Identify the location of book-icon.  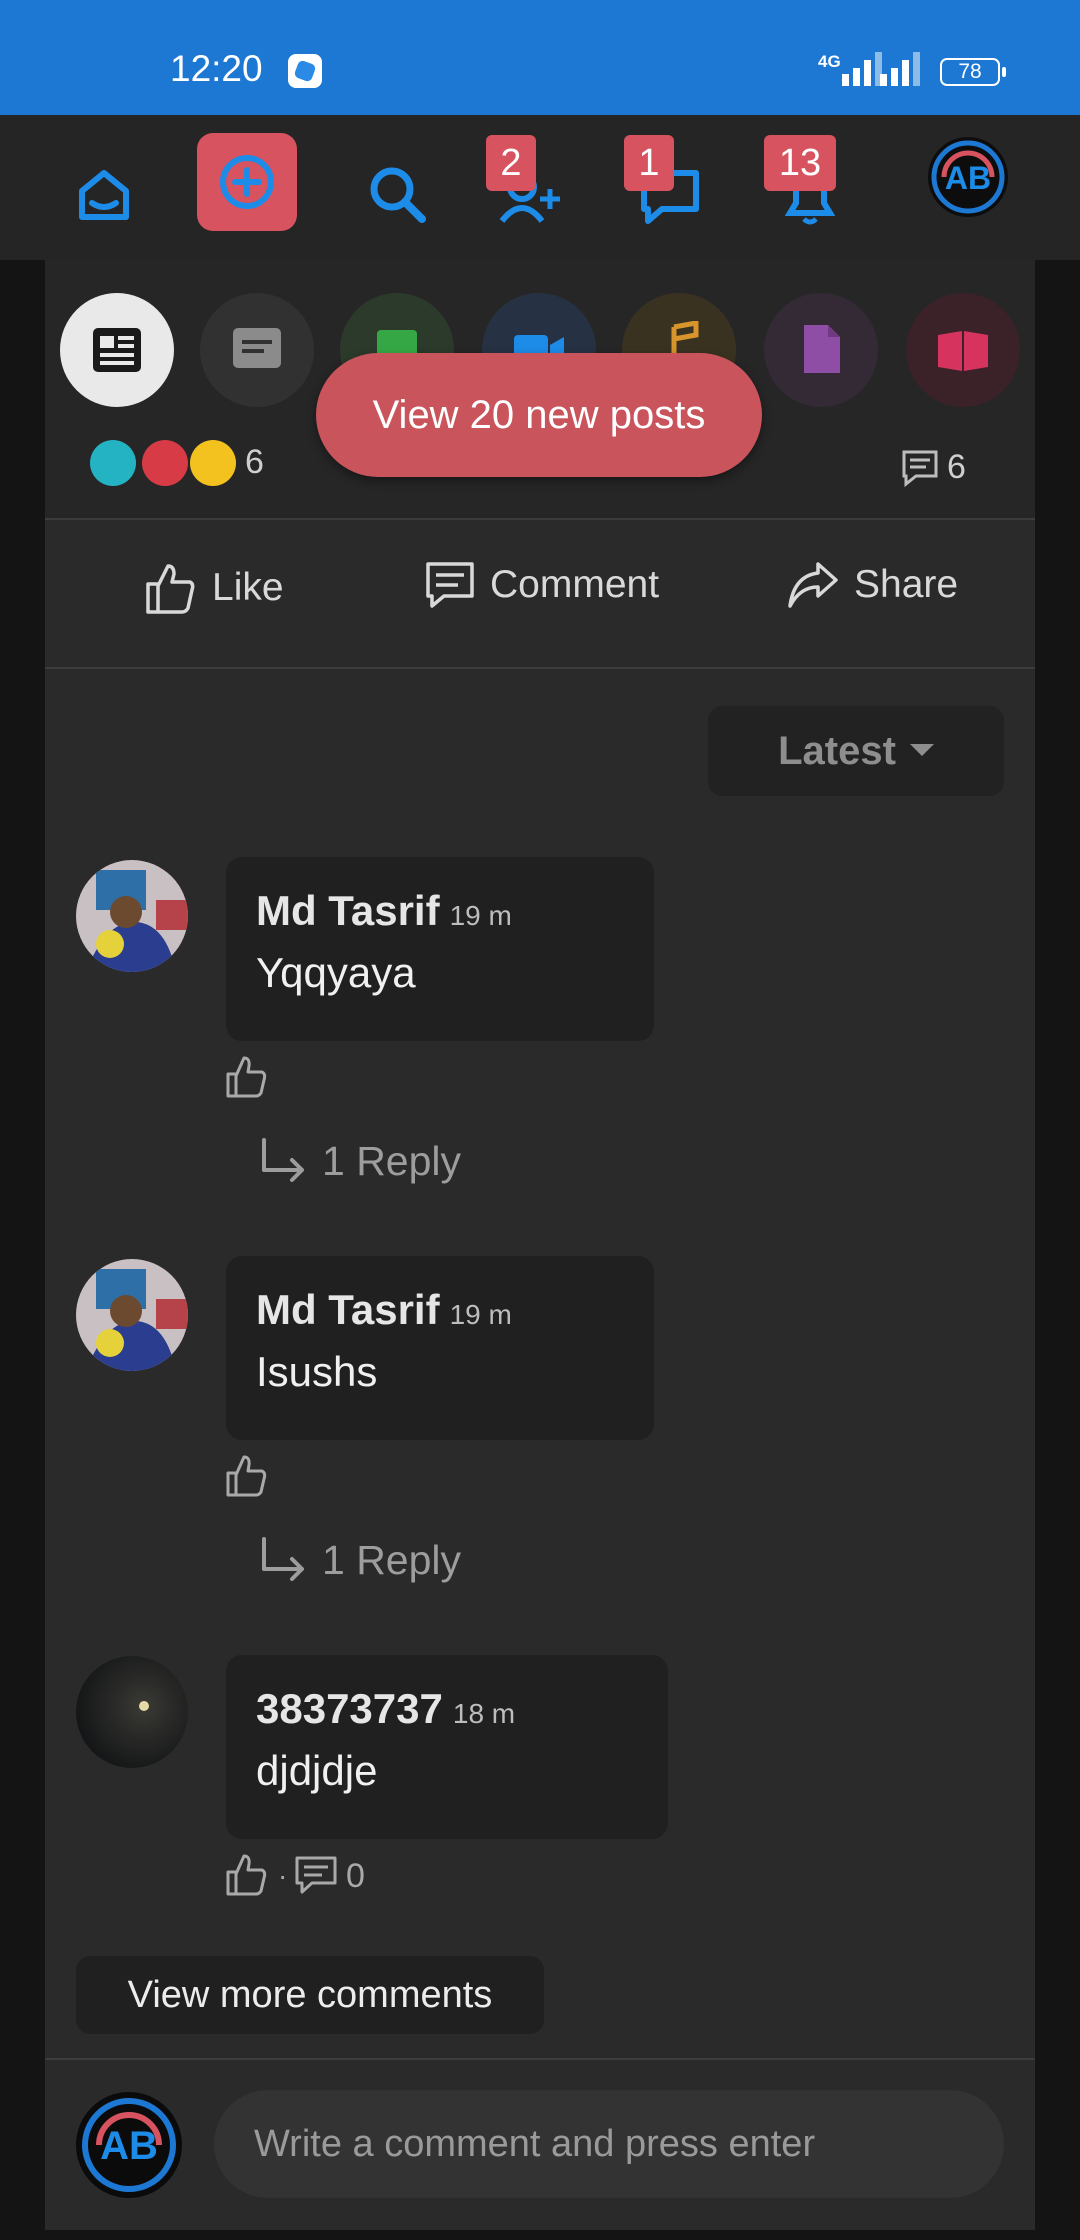
(963, 351).